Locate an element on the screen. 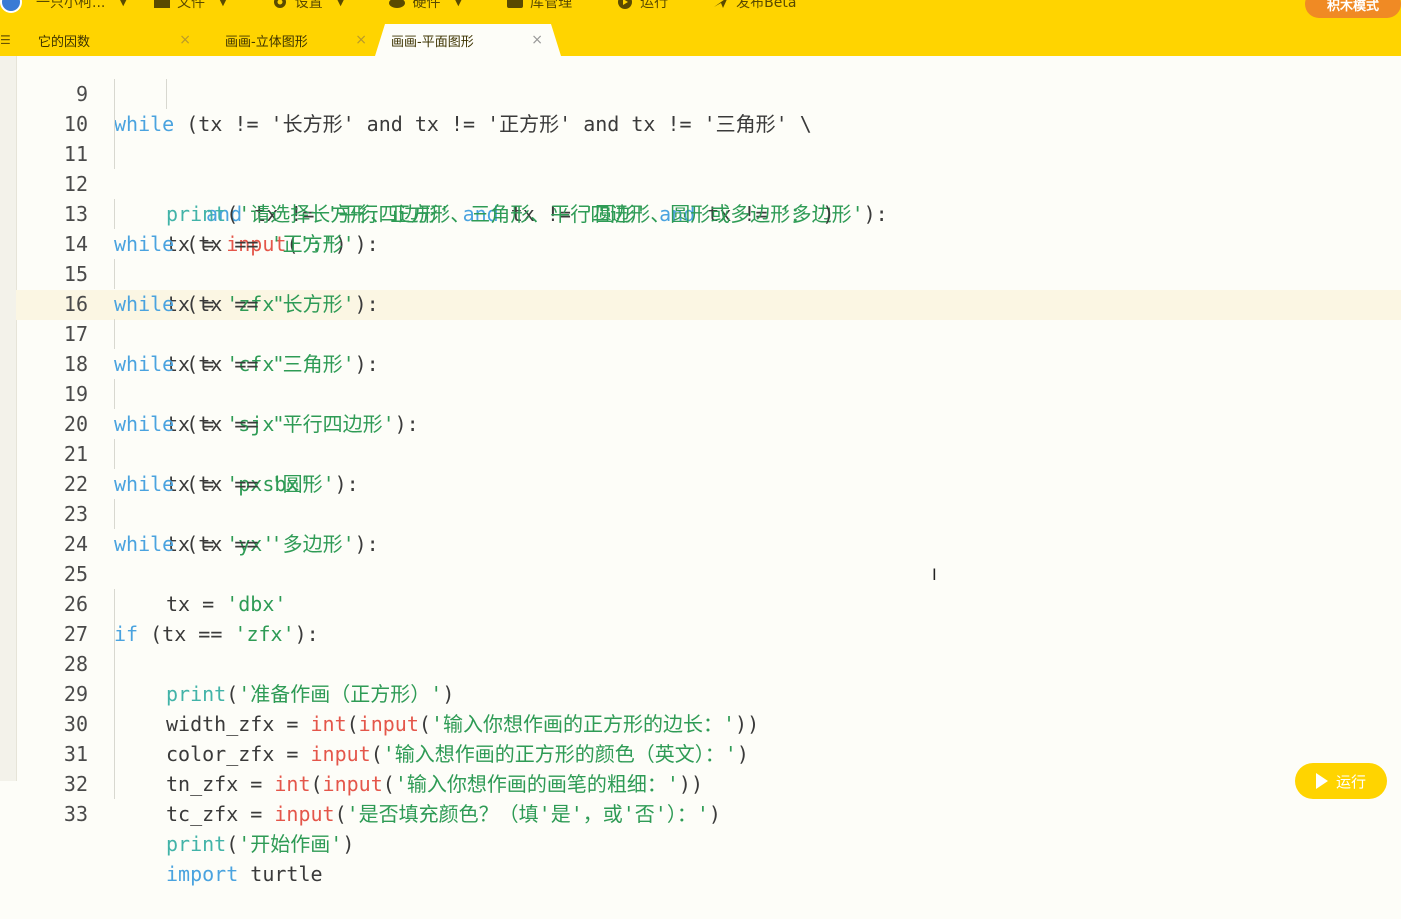 The height and width of the screenshot is (919, 1401). code-text: print('开始作画') is located at coordinates (260, 844).